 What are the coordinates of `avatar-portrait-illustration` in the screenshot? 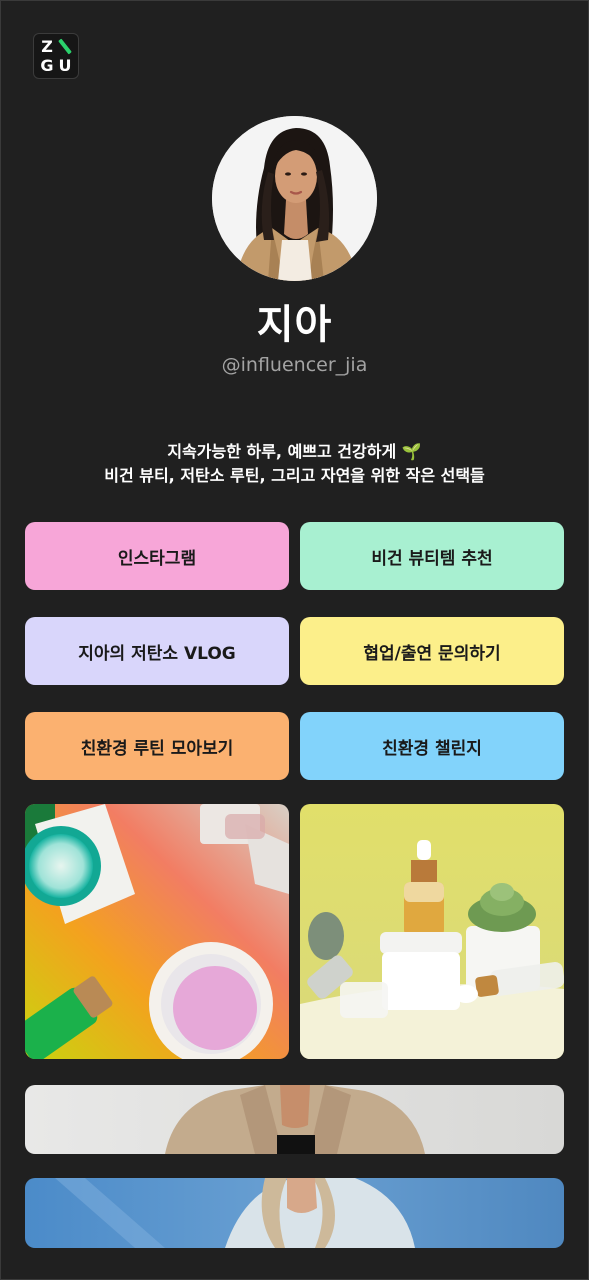 It's located at (294, 198).